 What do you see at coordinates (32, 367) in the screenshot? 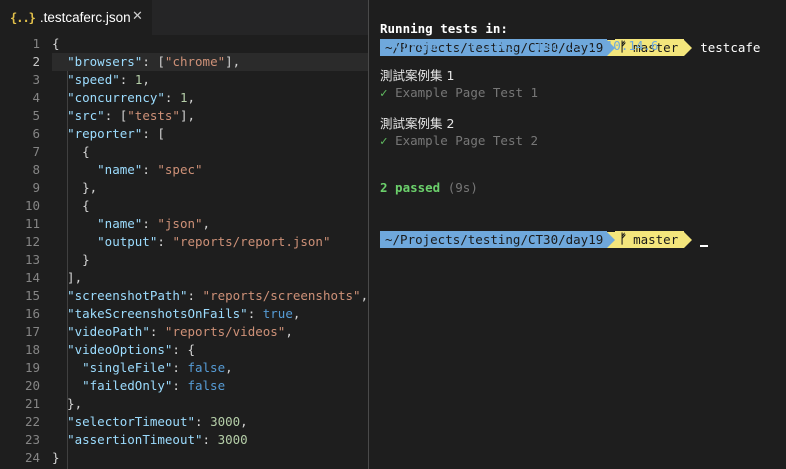
I see `line-number: 19` at bounding box center [32, 367].